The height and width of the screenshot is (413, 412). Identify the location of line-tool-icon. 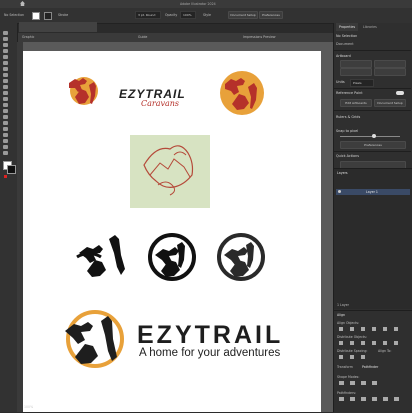
(5, 63).